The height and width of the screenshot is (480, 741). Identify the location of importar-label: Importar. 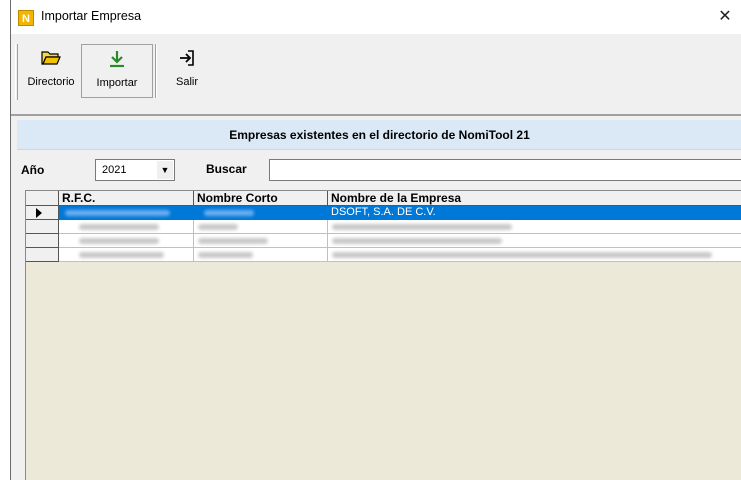
(117, 83).